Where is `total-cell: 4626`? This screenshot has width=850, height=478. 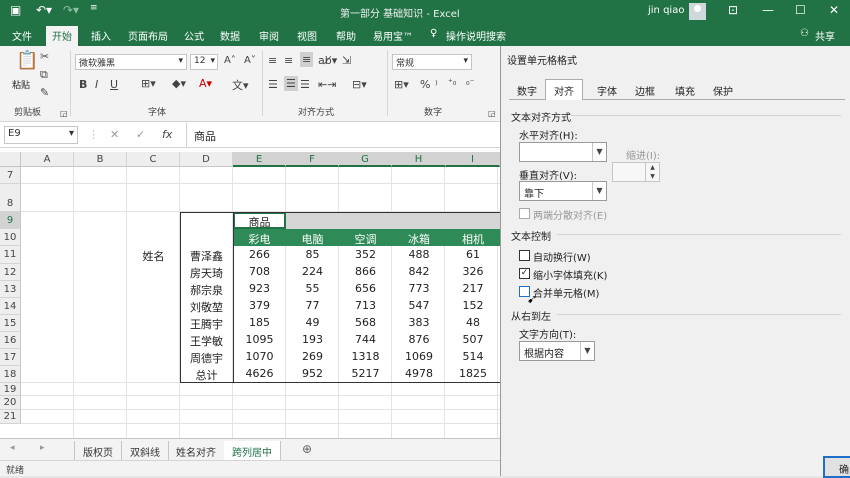 total-cell: 4626 is located at coordinates (259, 373).